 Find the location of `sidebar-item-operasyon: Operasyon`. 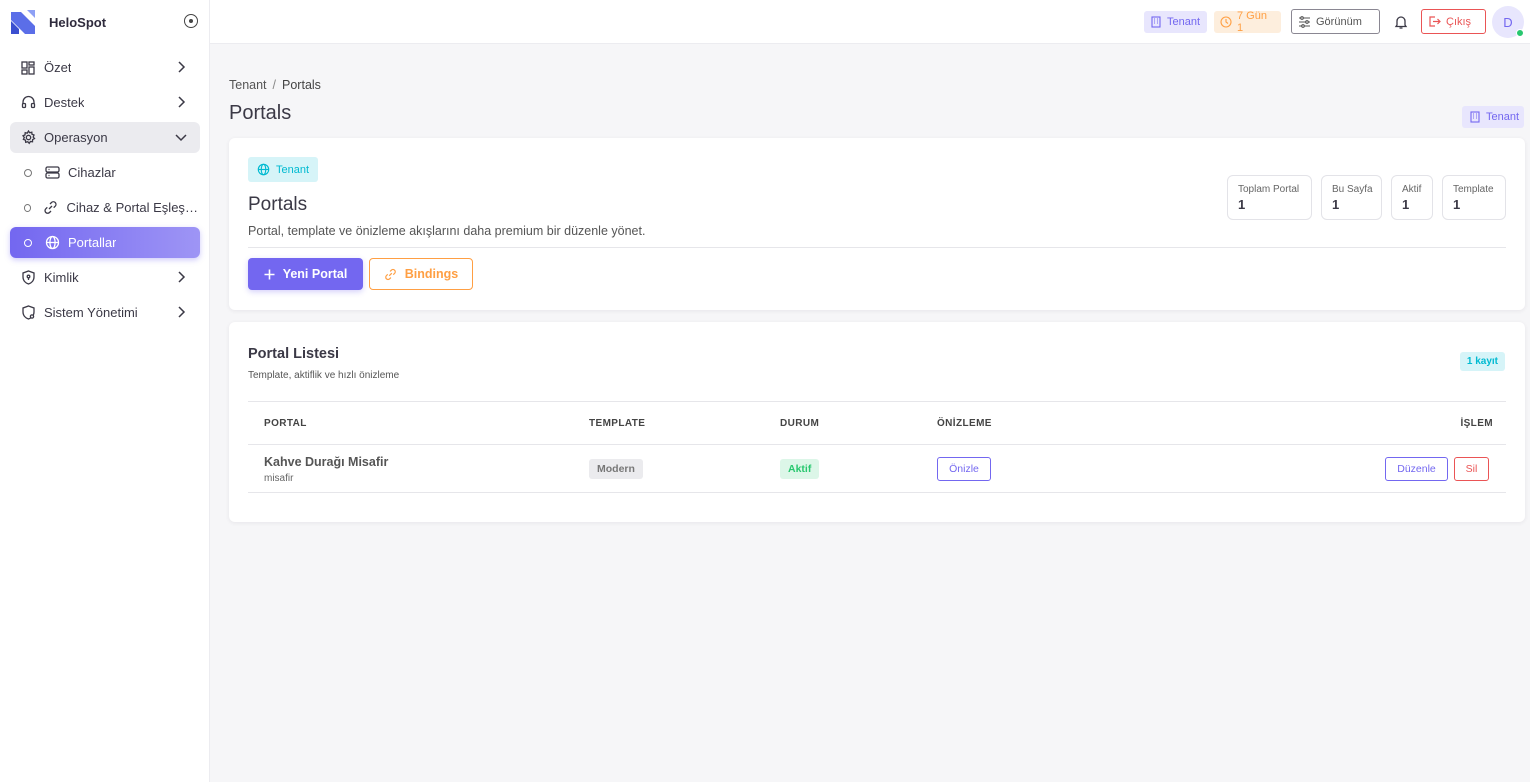

sidebar-item-operasyon: Operasyon is located at coordinates (105, 137).